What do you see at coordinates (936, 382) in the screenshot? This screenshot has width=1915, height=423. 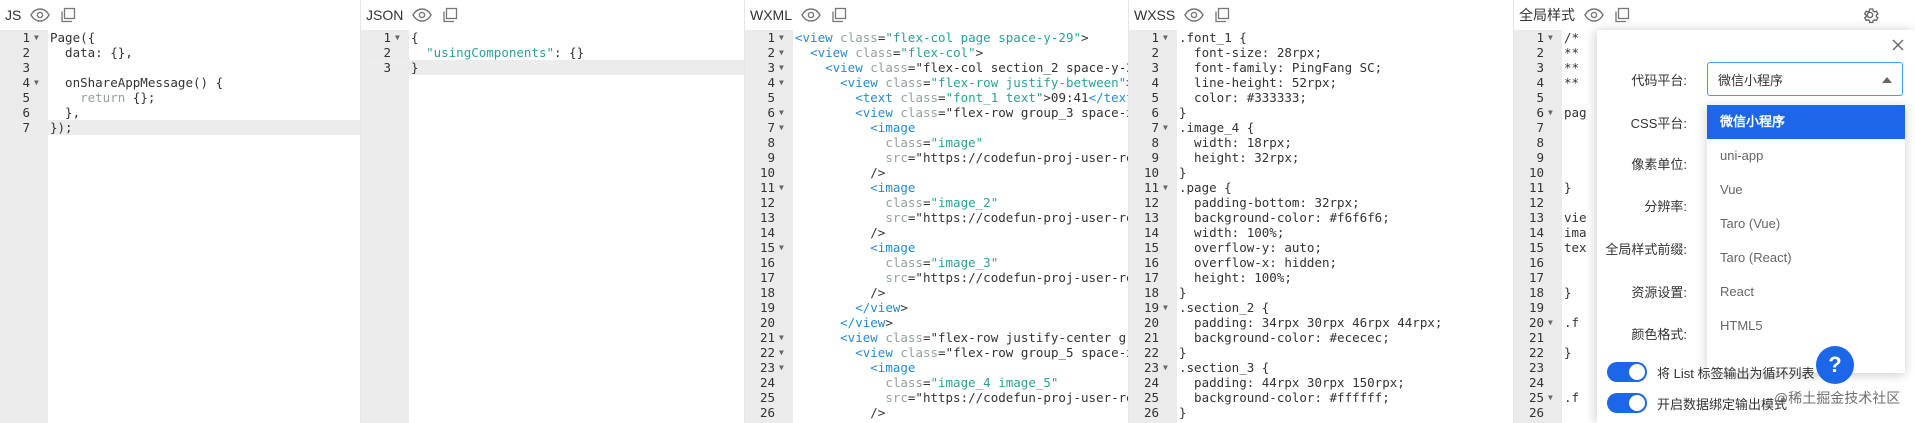 I see `code-line: 24 class="image_4 image_5"` at bounding box center [936, 382].